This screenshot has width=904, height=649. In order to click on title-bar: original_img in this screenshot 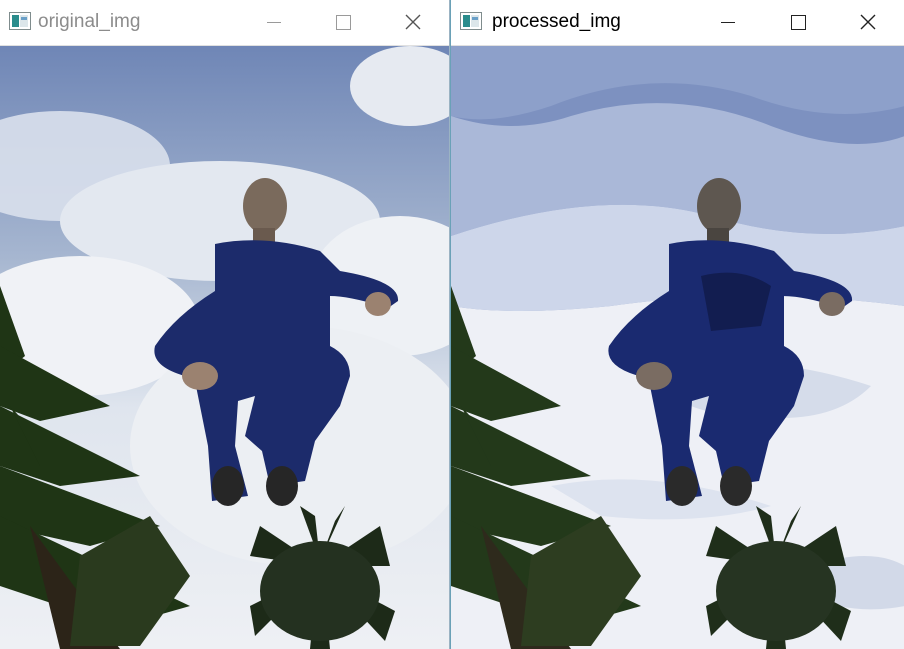, I will do `click(224, 23)`.